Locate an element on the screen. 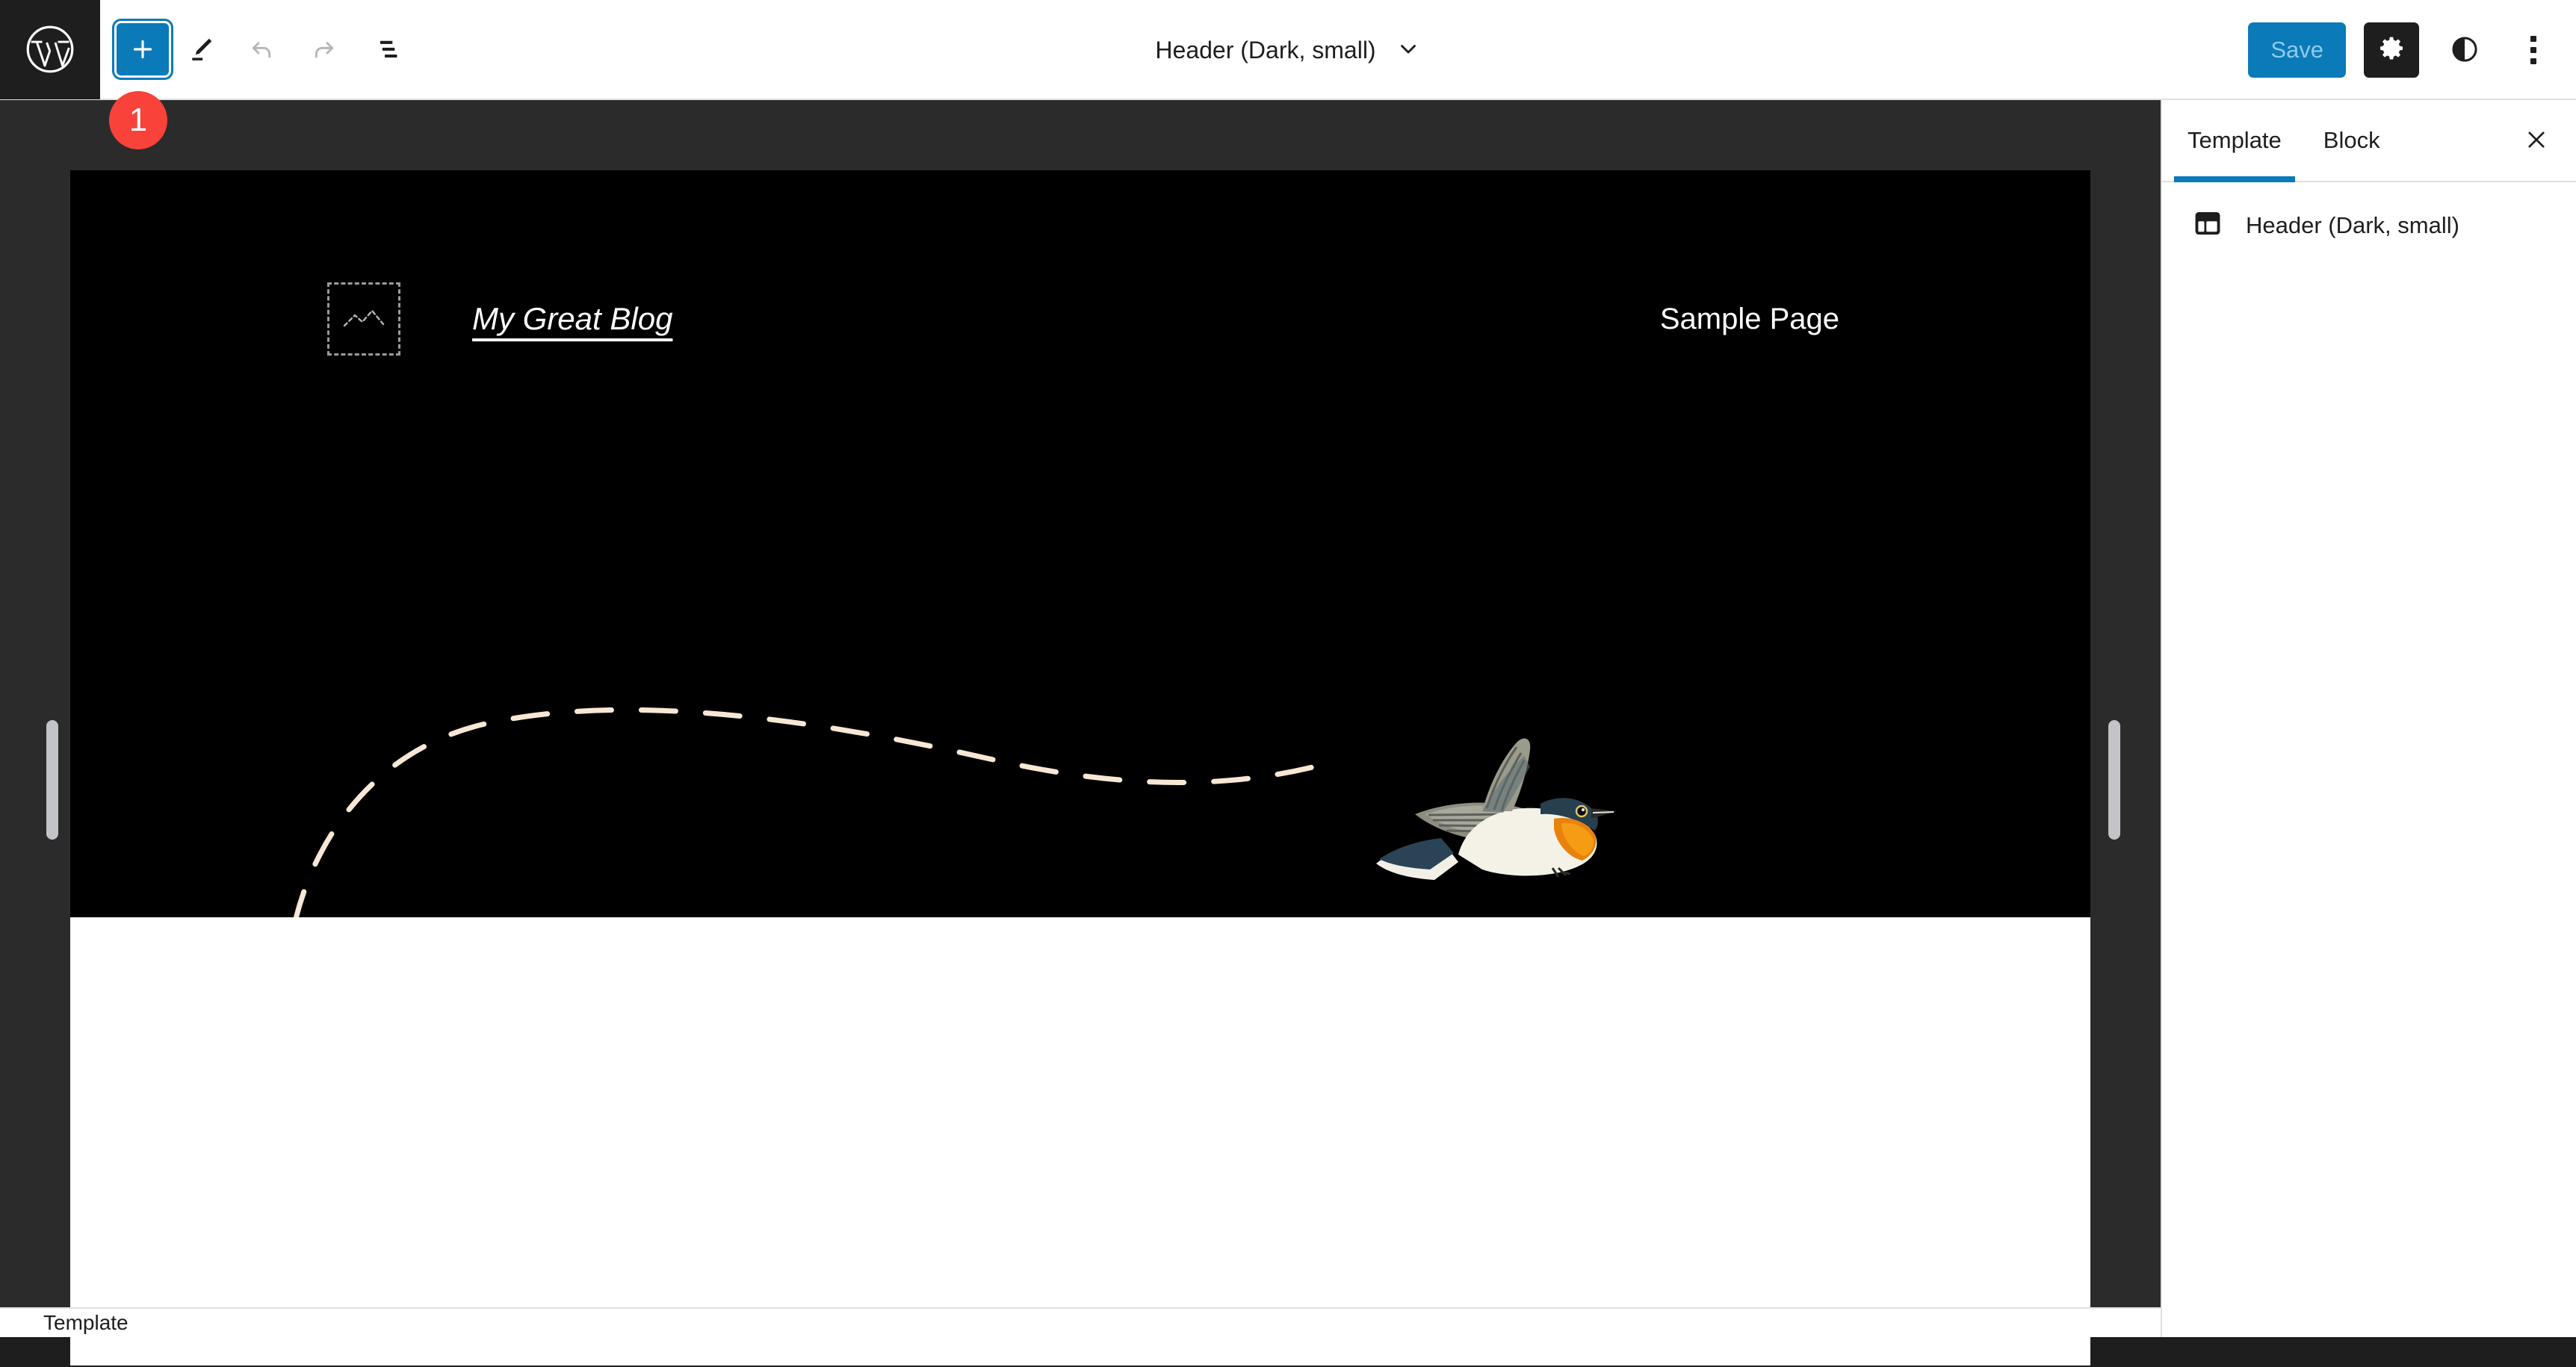 This screenshot has width=2576, height=1367. nav-link-sample-page: Sample Page is located at coordinates (1749, 319).